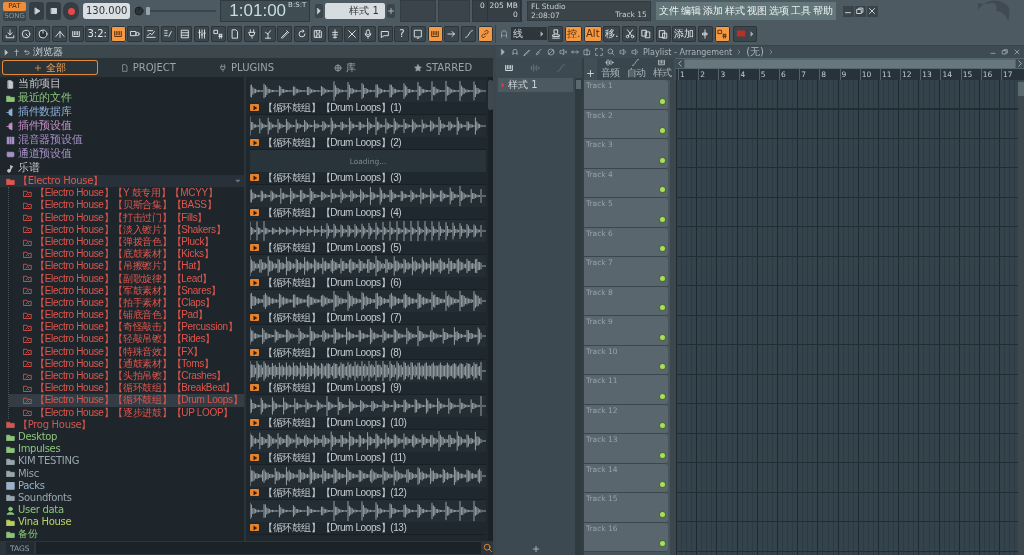 Image resolution: width=1024 pixels, height=555 pixels. Describe the element at coordinates (122, 510) in the screenshot. I see `browser-item: User data` at that location.